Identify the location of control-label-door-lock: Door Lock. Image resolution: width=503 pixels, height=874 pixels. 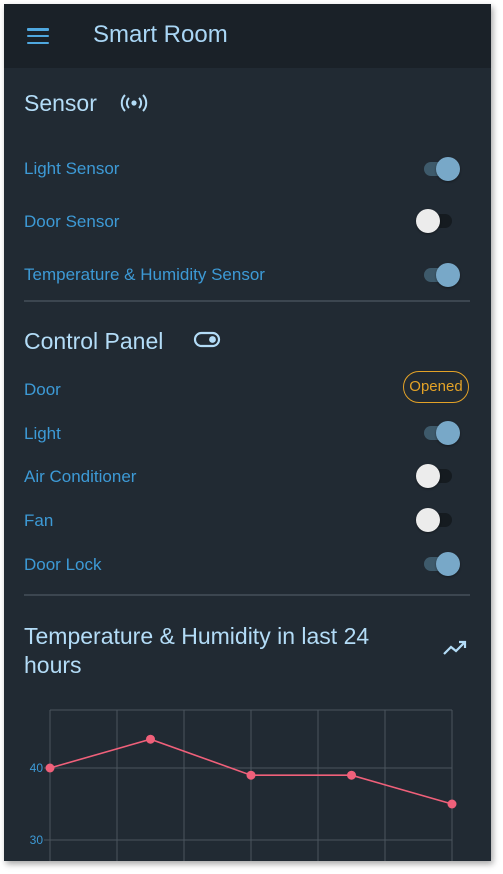
(63, 564).